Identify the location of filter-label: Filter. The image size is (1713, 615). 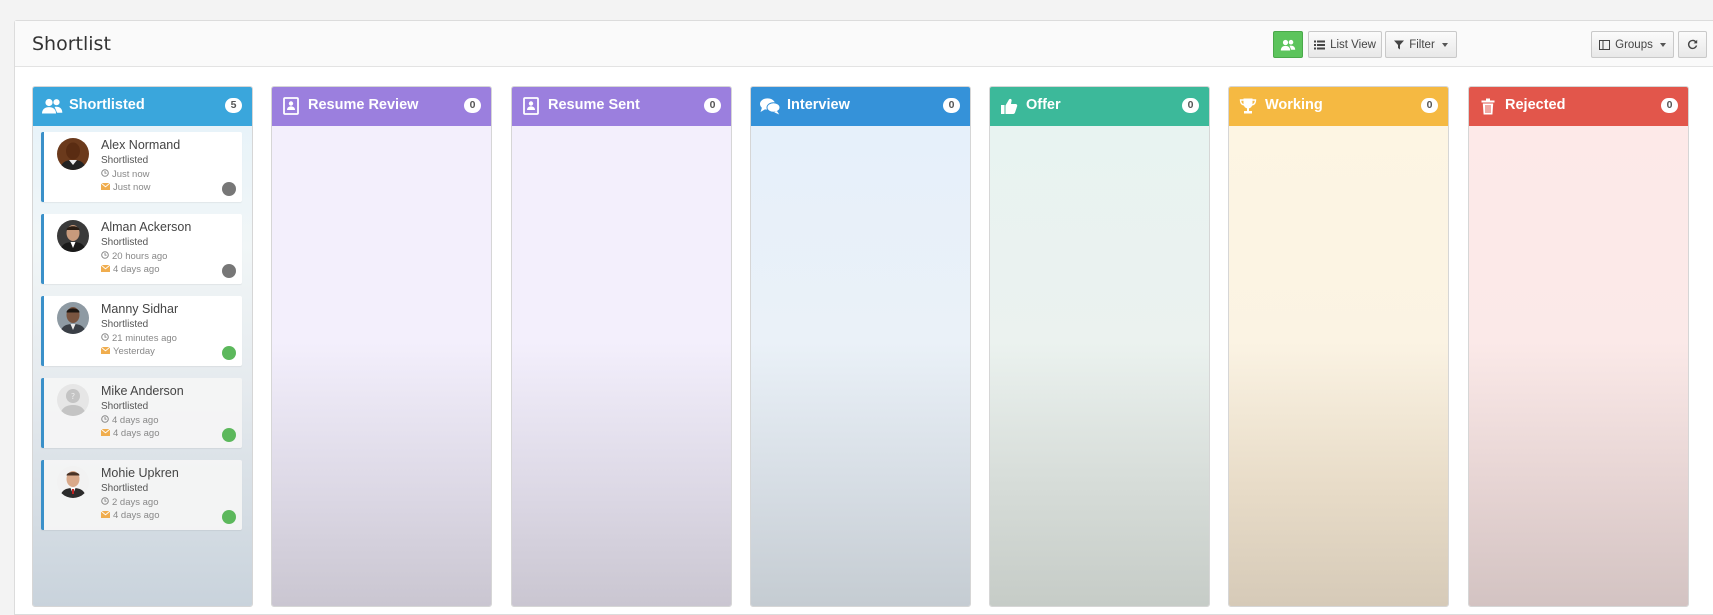
(1422, 44).